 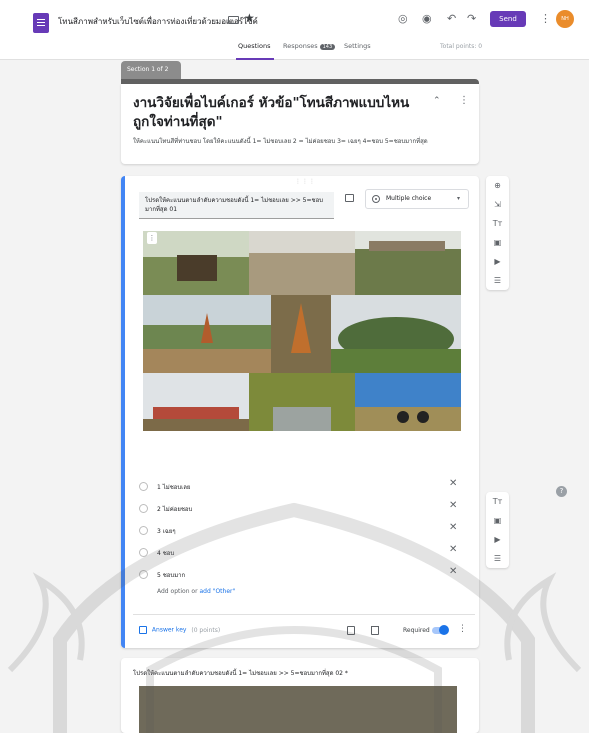 What do you see at coordinates (217, 591) in the screenshot?
I see `add-other-link: add "Other"` at bounding box center [217, 591].